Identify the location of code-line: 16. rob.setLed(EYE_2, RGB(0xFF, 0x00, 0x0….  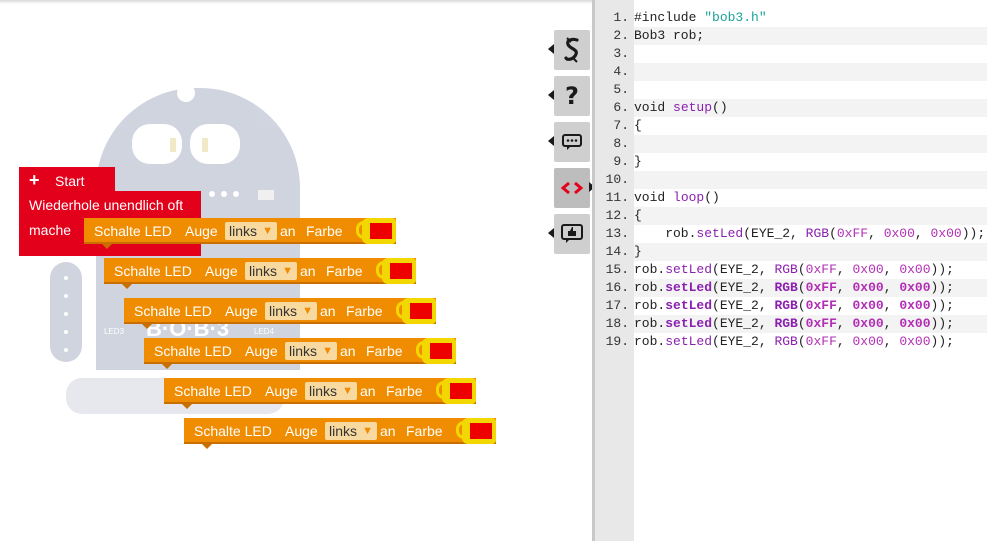
(791, 288).